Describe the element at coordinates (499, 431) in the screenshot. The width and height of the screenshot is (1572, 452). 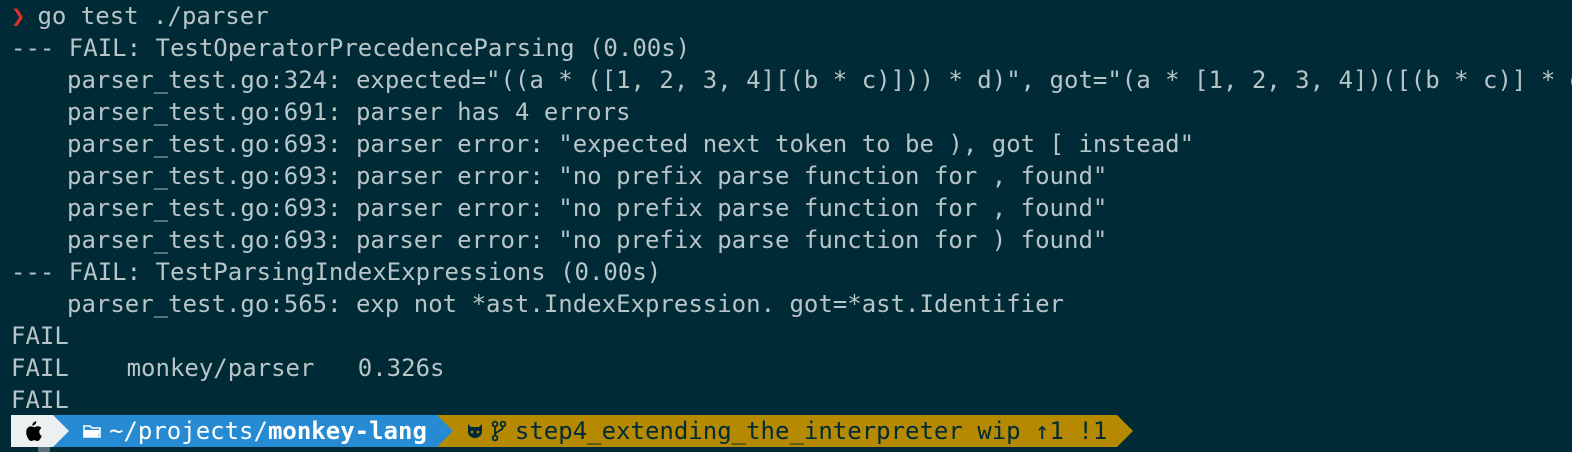
I see `git-branch-icon` at that location.